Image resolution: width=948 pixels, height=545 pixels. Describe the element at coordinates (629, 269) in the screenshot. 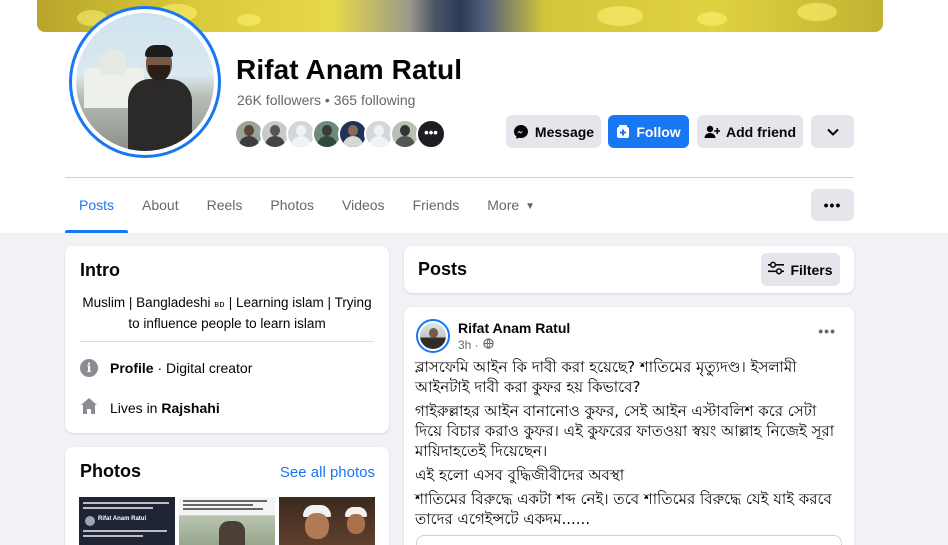

I see `posts-header-card: Posts Filters` at that location.